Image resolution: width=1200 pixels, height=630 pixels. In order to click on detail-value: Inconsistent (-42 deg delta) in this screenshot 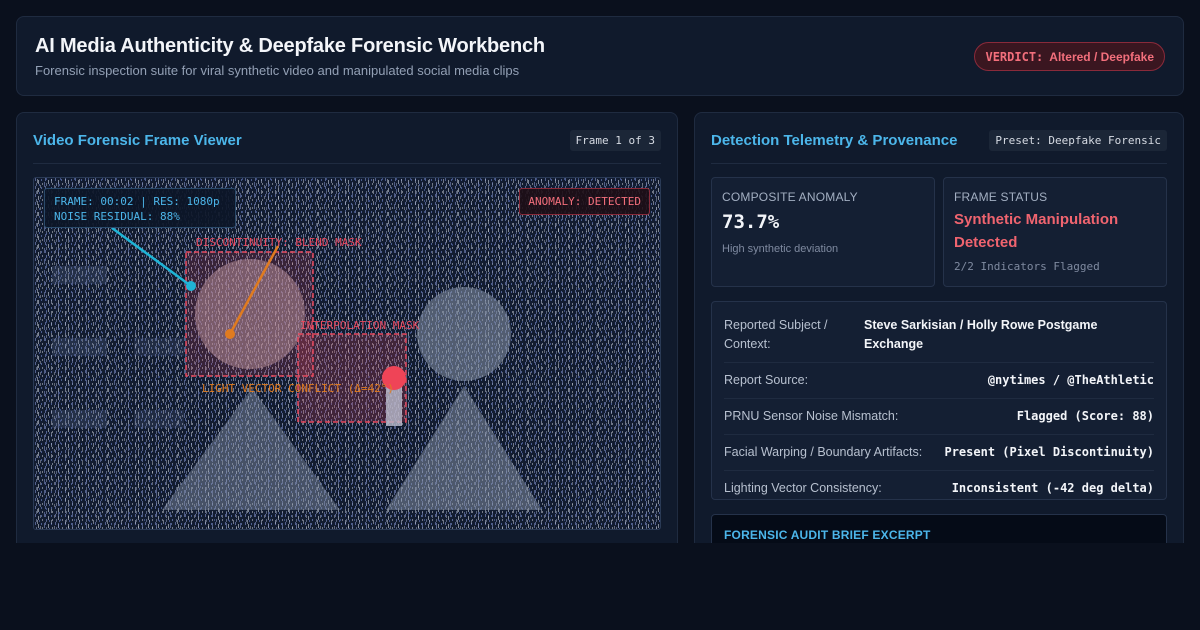, I will do `click(1052, 488)`.